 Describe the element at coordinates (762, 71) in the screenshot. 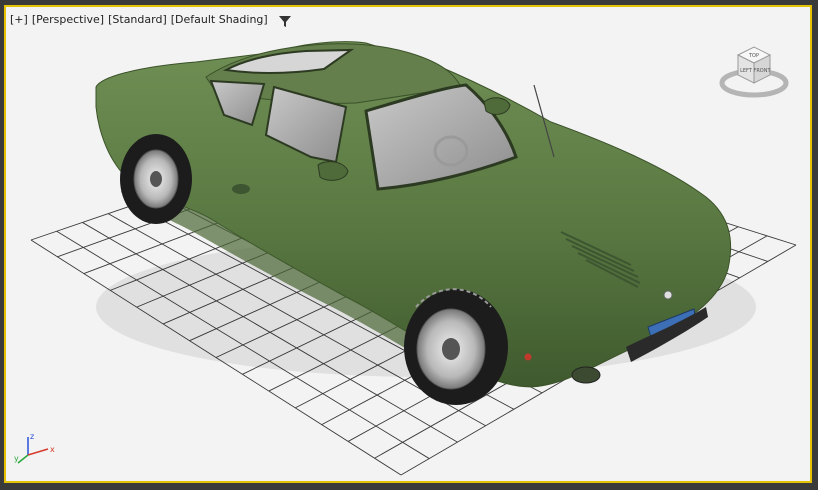

I see `viewcube-front-label: FRONT` at that location.